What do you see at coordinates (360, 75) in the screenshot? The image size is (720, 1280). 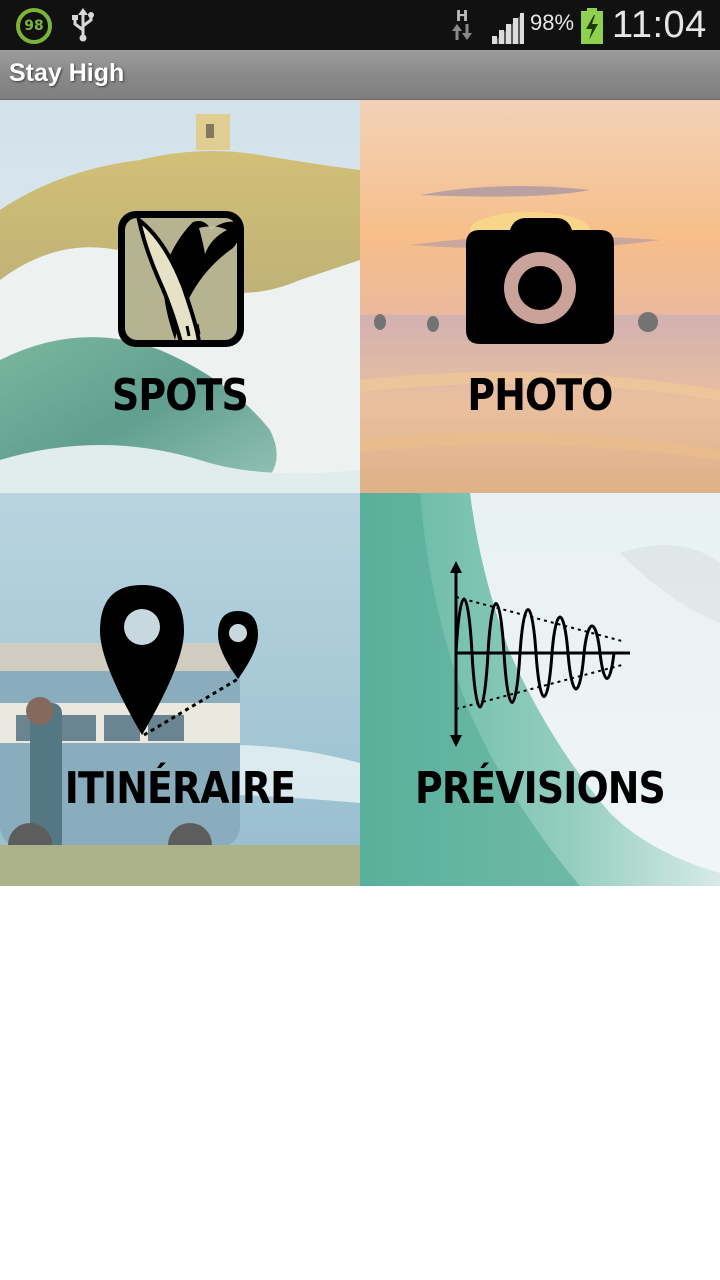 I see `action-bar: Stay High` at bounding box center [360, 75].